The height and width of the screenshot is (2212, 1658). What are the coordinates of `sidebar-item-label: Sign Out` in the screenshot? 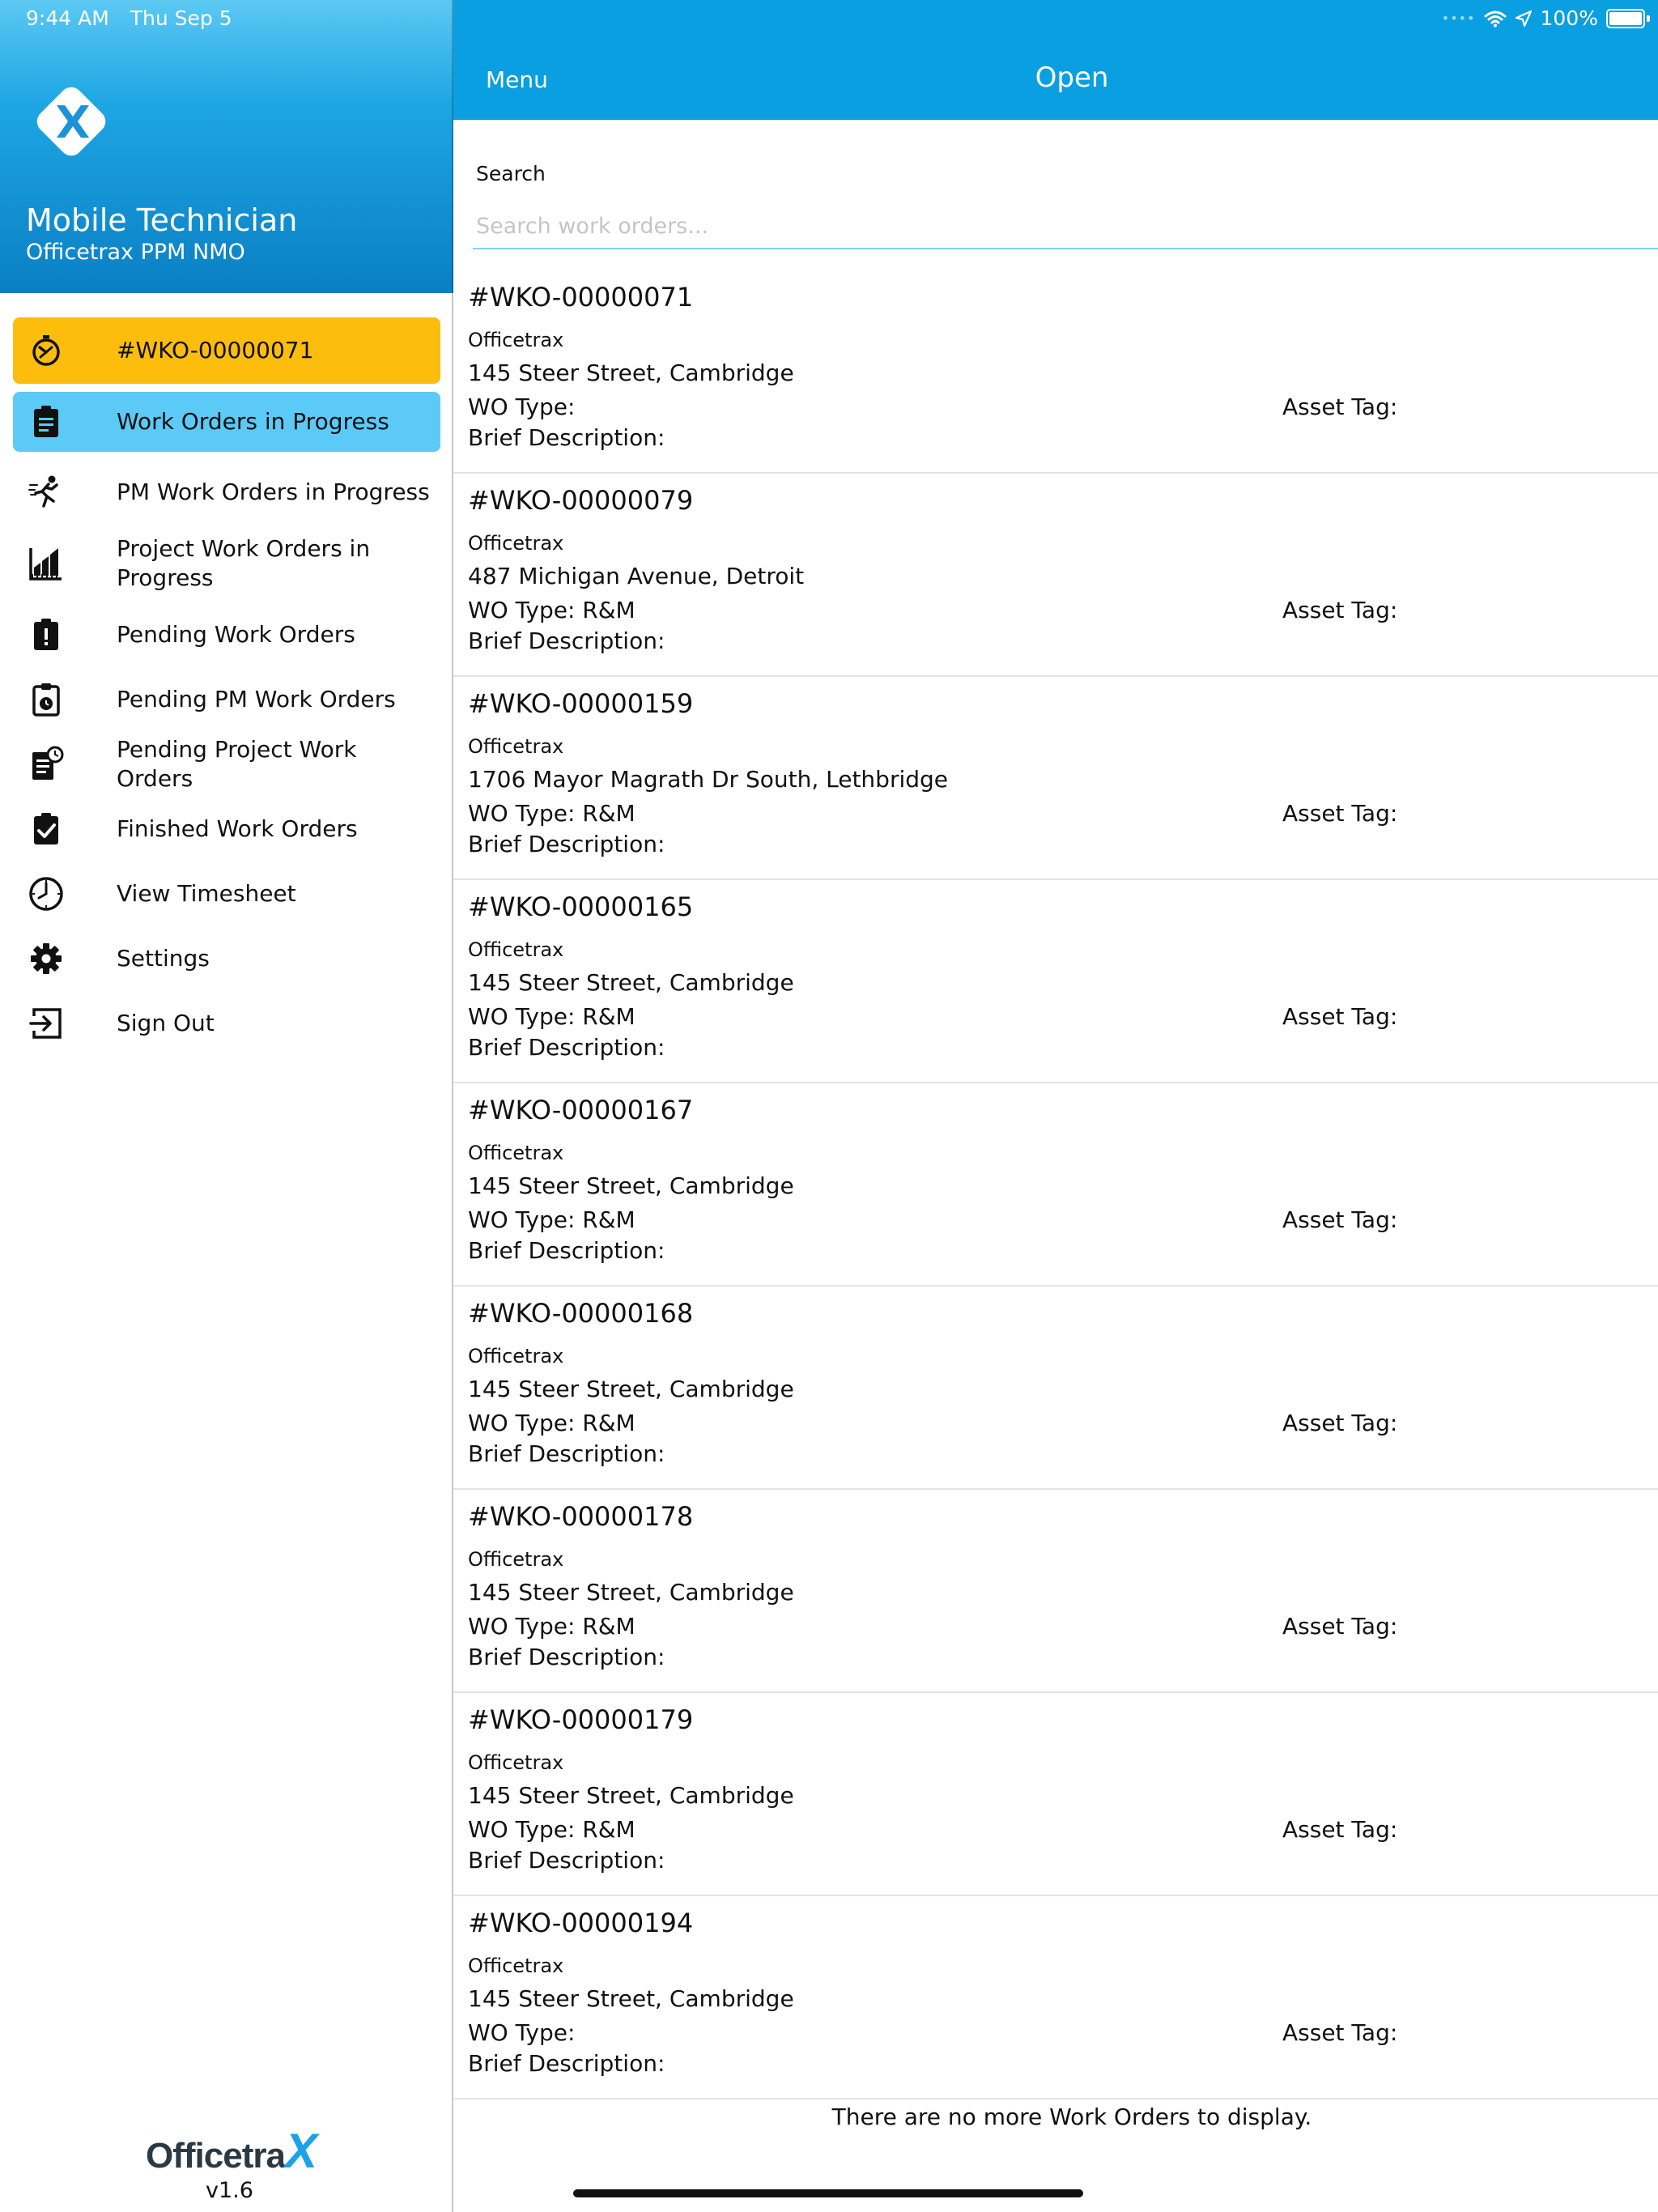 It's located at (166, 1023).